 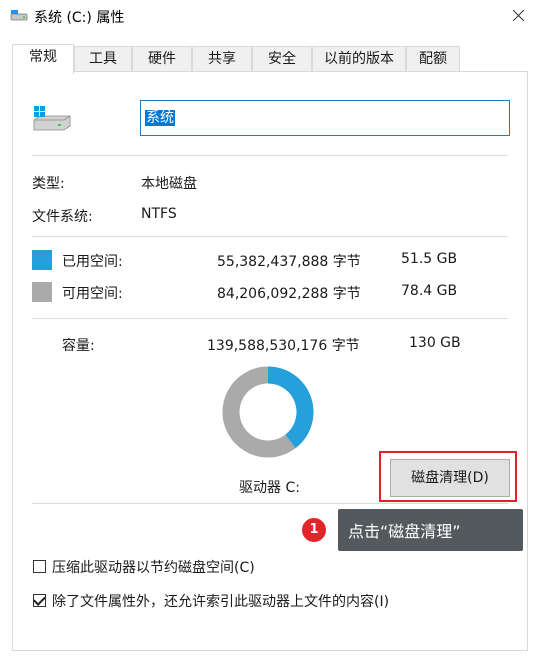 I want to click on used-space-swatch, so click(x=42, y=260).